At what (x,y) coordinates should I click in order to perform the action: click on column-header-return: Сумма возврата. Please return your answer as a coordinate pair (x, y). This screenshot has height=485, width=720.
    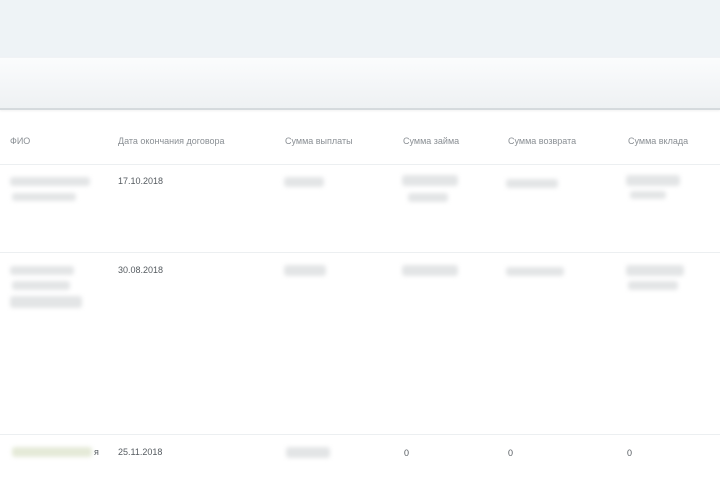
    Looking at the image, I should click on (542, 141).